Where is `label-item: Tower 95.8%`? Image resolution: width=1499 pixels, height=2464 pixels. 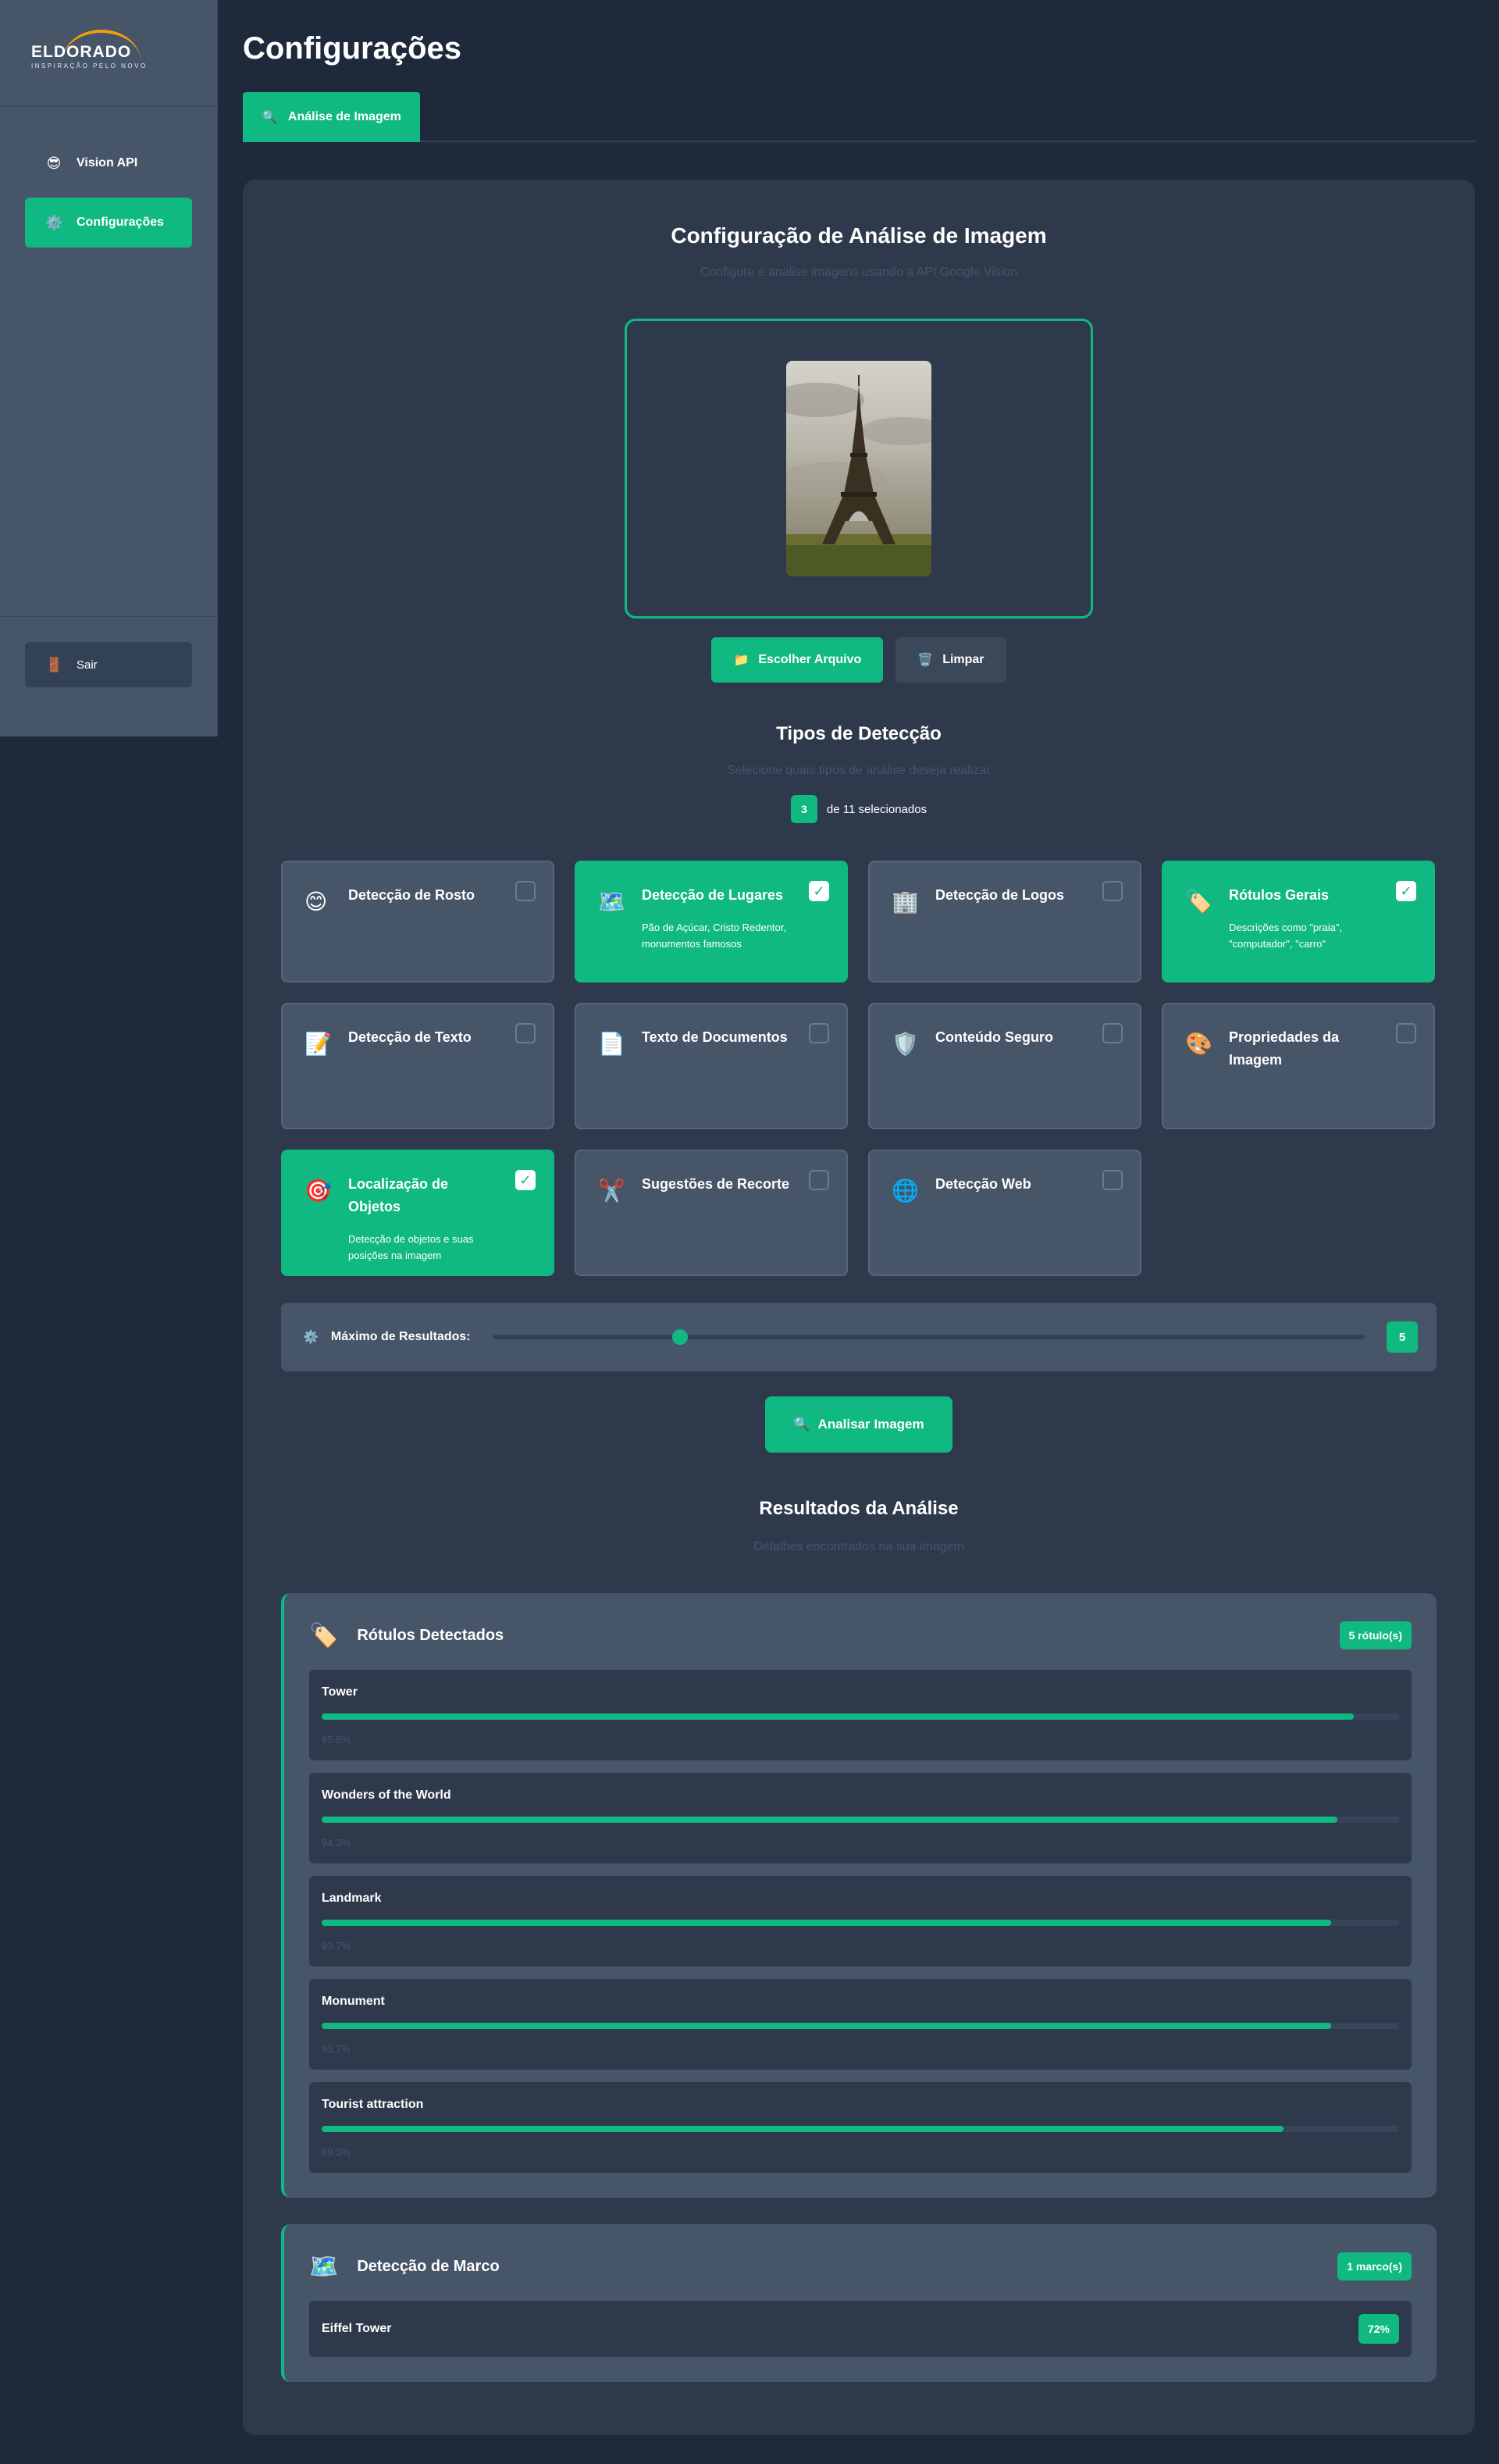 label-item: Tower 95.8% is located at coordinates (861, 1715).